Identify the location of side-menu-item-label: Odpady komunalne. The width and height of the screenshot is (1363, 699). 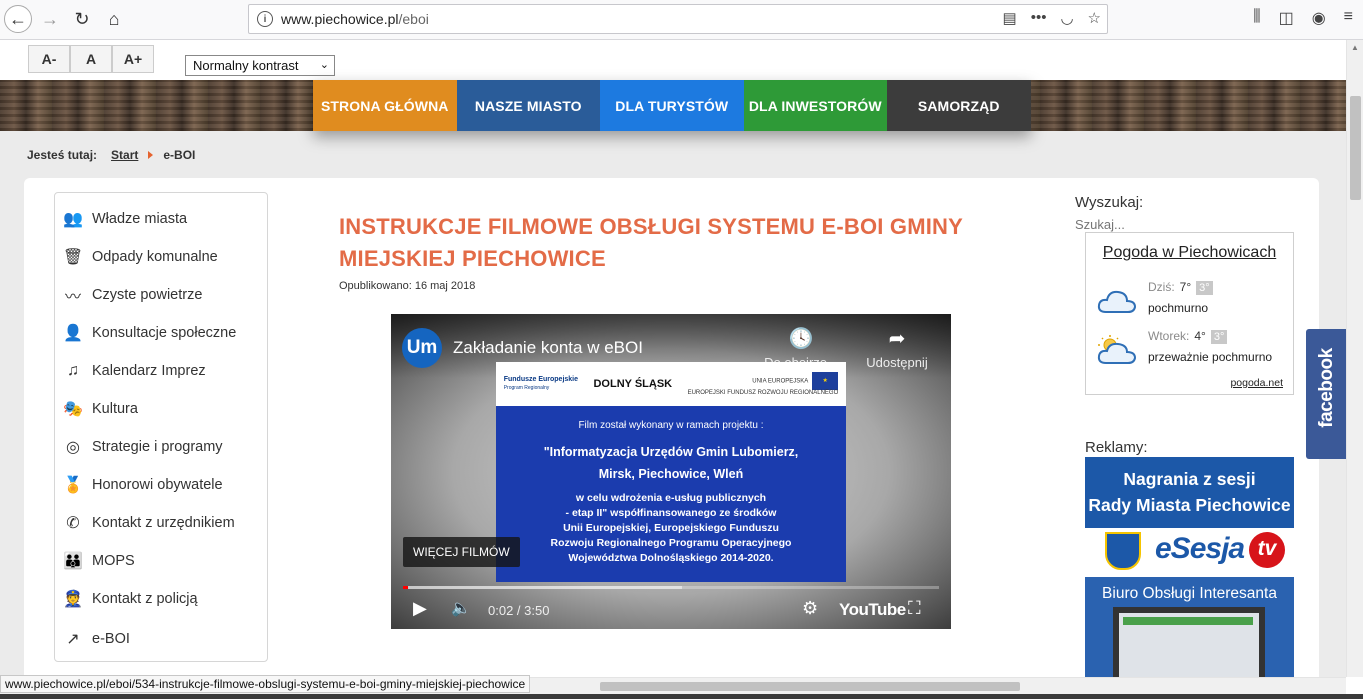
(155, 257).